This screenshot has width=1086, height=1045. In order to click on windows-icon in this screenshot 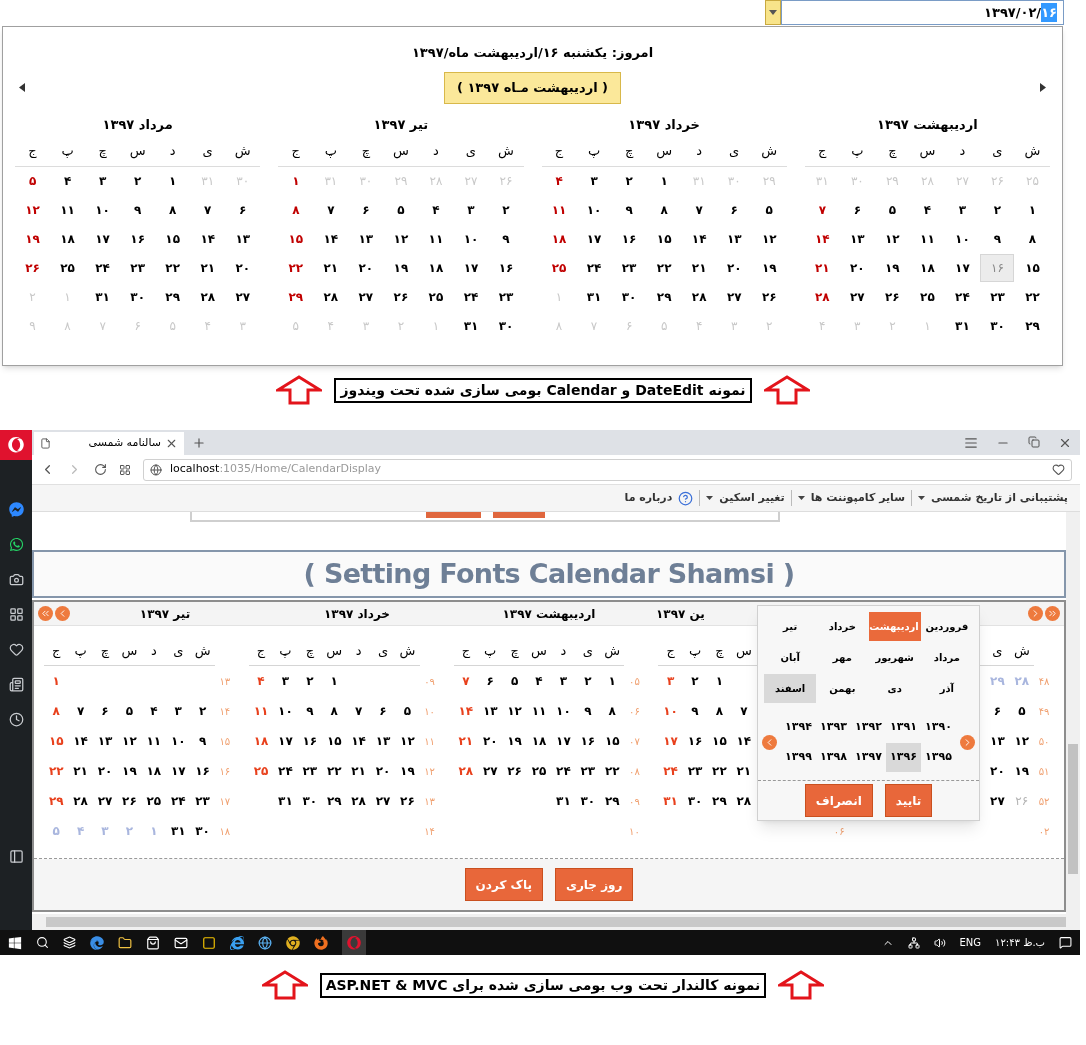, I will do `click(15, 942)`.